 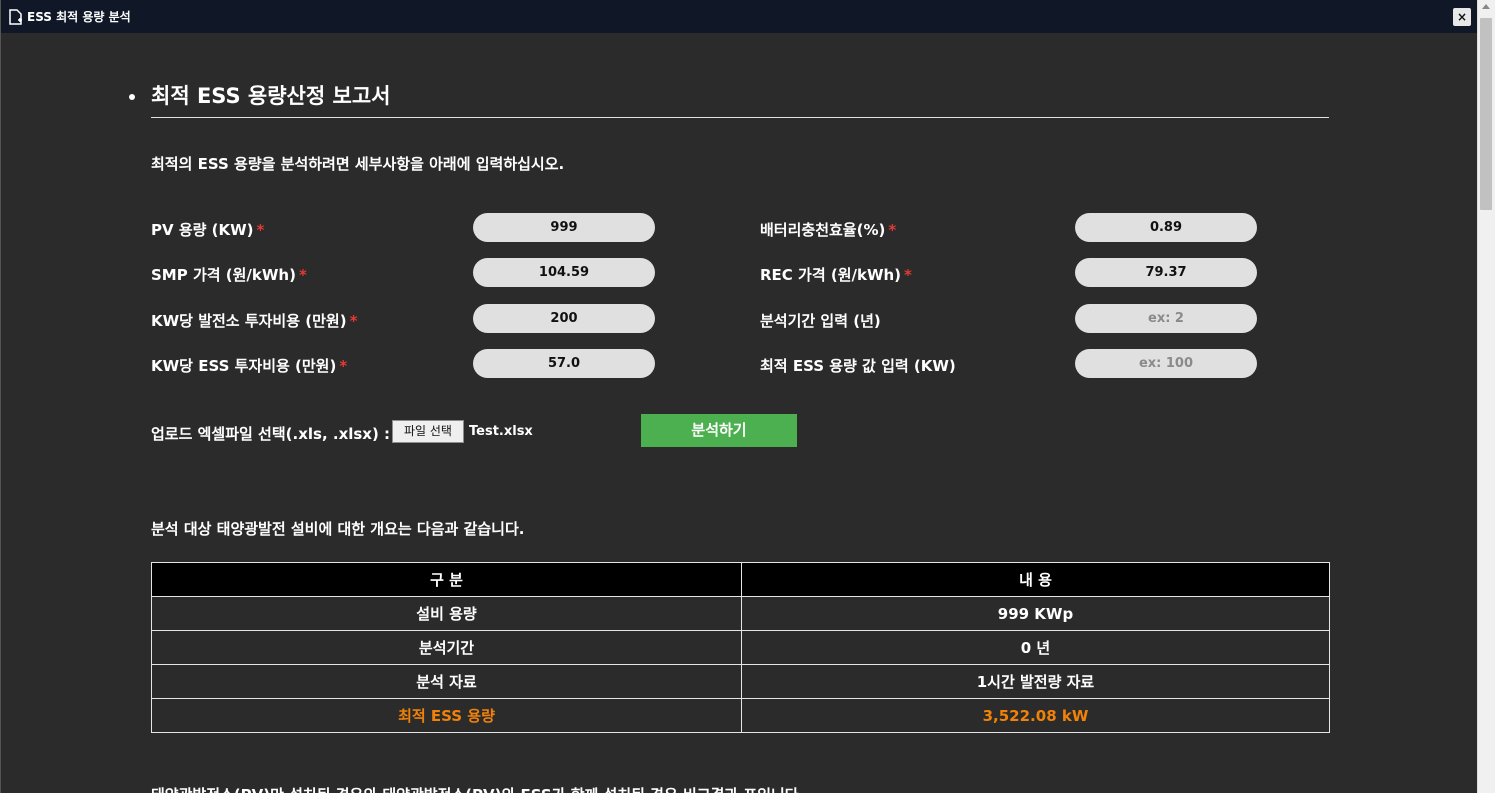 What do you see at coordinates (1035, 647) in the screenshot?
I see `row-value: 0 년` at bounding box center [1035, 647].